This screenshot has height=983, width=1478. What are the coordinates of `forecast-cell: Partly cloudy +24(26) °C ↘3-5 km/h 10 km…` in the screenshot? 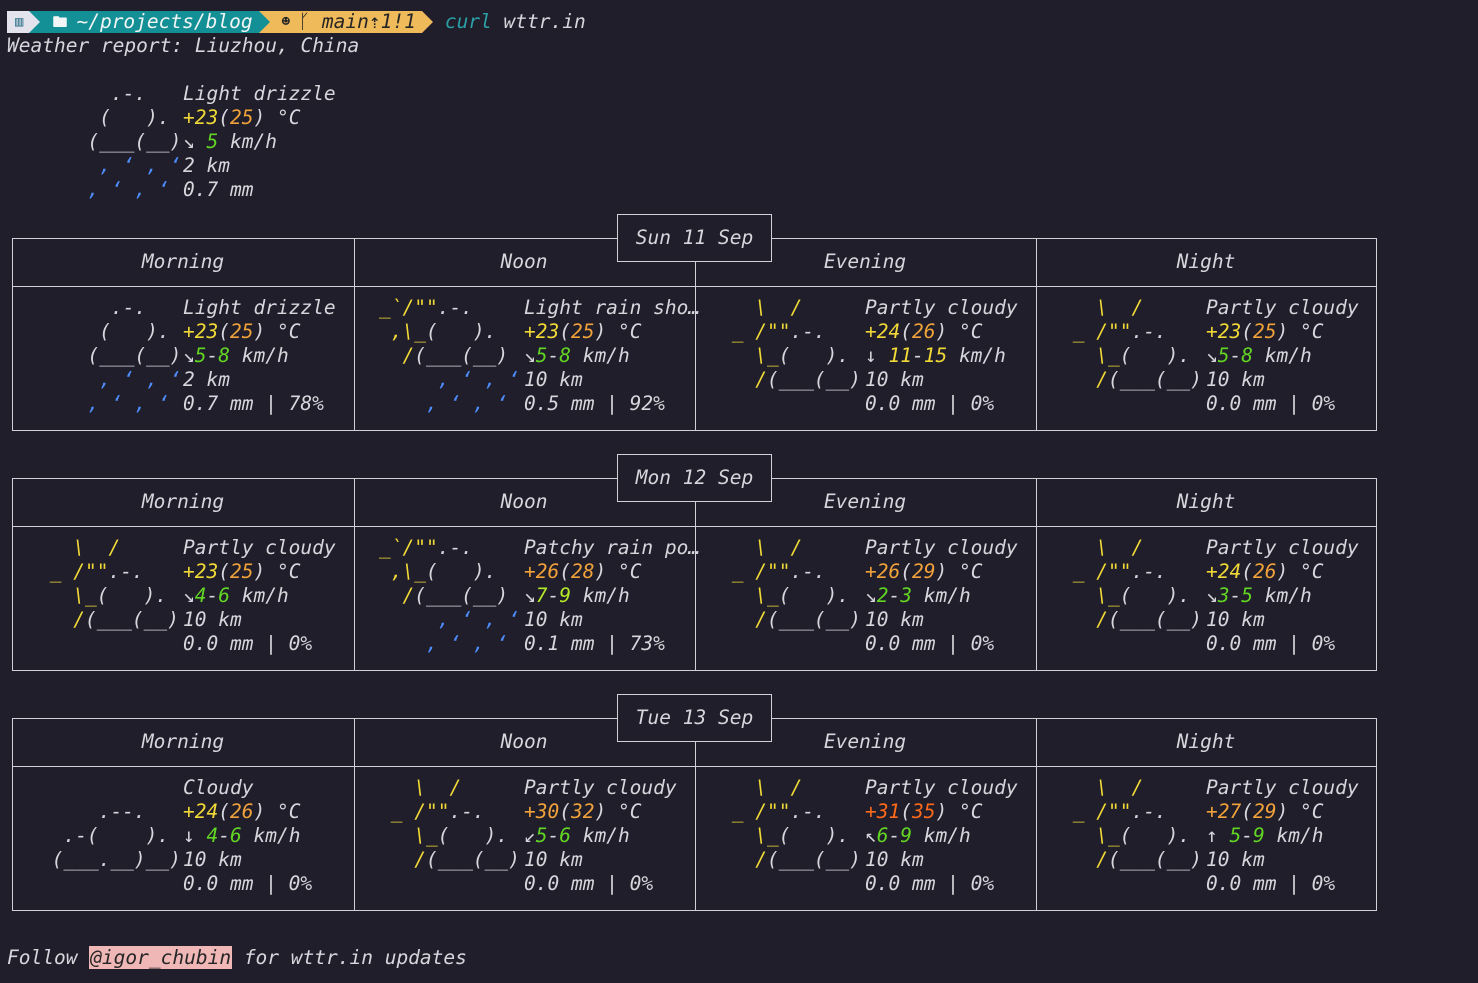 It's located at (1282, 596).